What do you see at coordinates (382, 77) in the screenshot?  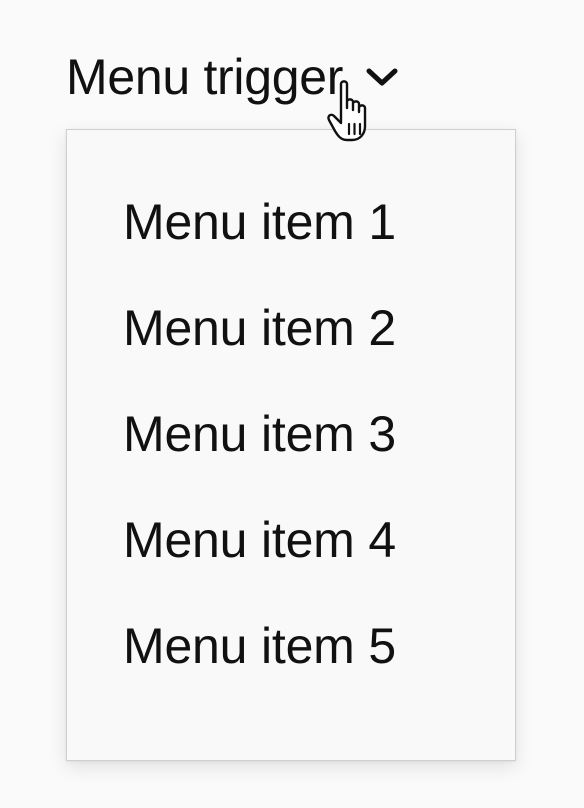 I see `chevron-down-icon` at bounding box center [382, 77].